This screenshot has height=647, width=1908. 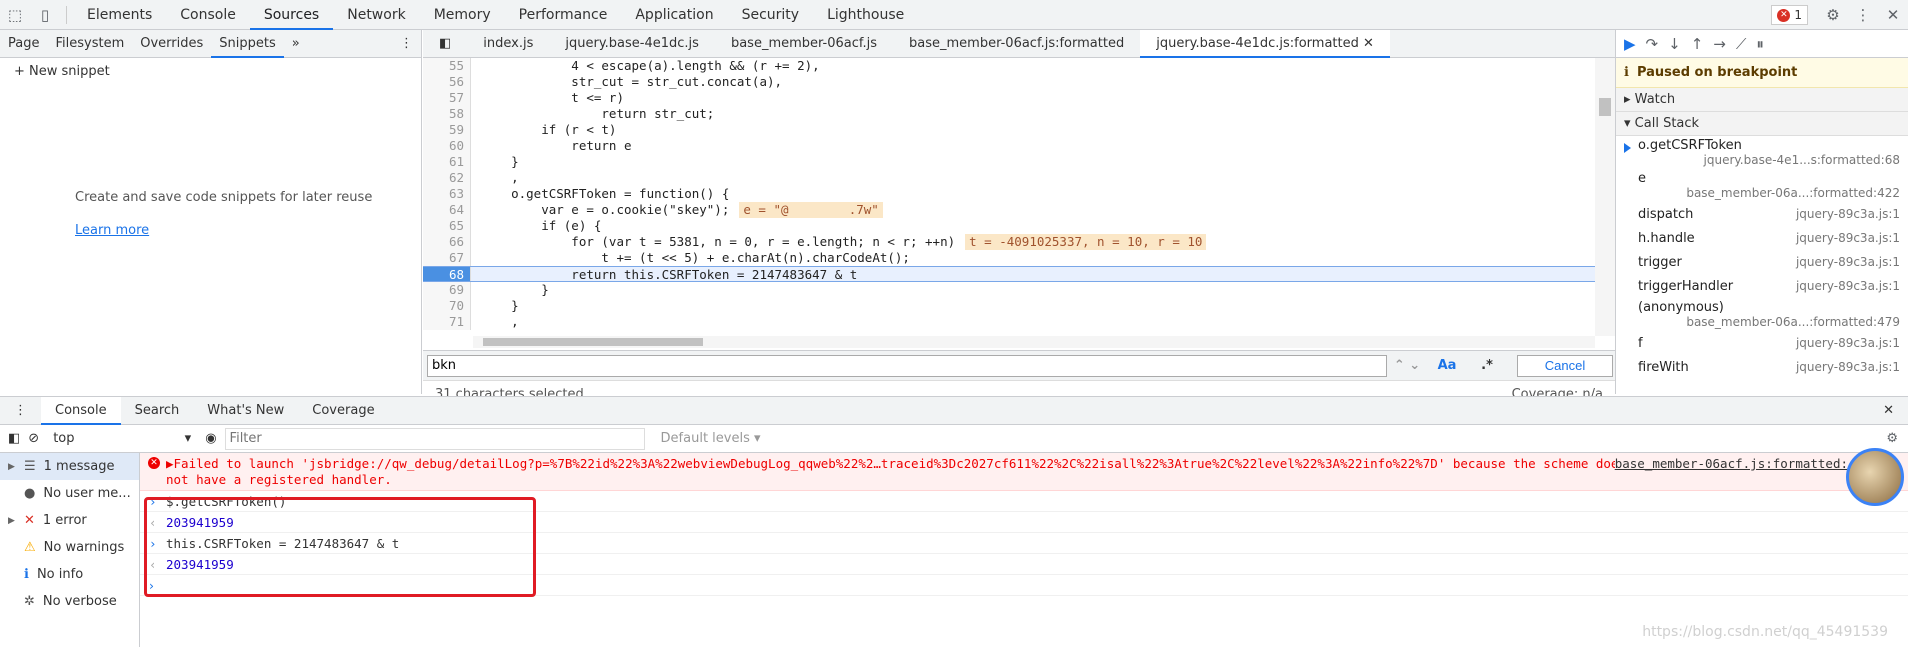 I want to click on line-number: 71, so click(x=447, y=322).